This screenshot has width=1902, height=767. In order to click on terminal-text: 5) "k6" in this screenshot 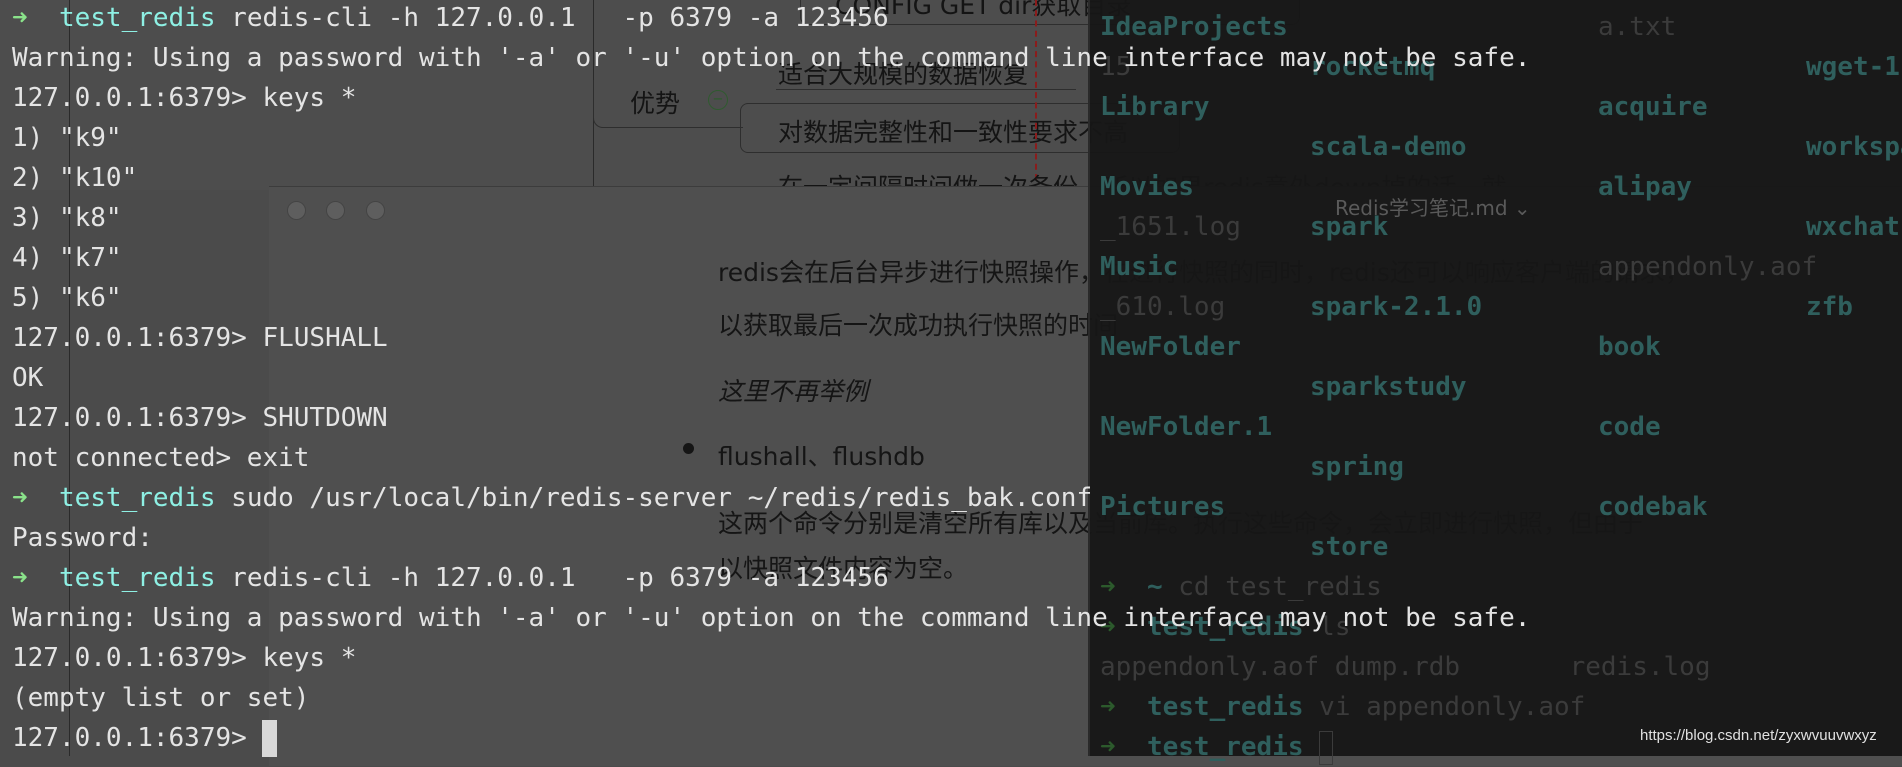, I will do `click(67, 298)`.